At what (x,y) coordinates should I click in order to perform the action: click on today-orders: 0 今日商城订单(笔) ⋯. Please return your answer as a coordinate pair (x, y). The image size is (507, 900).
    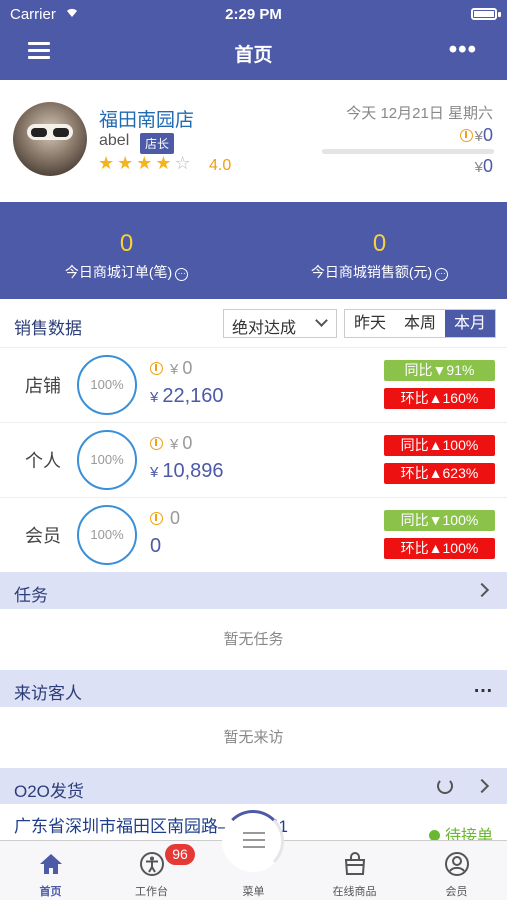
    Looking at the image, I should click on (126, 250).